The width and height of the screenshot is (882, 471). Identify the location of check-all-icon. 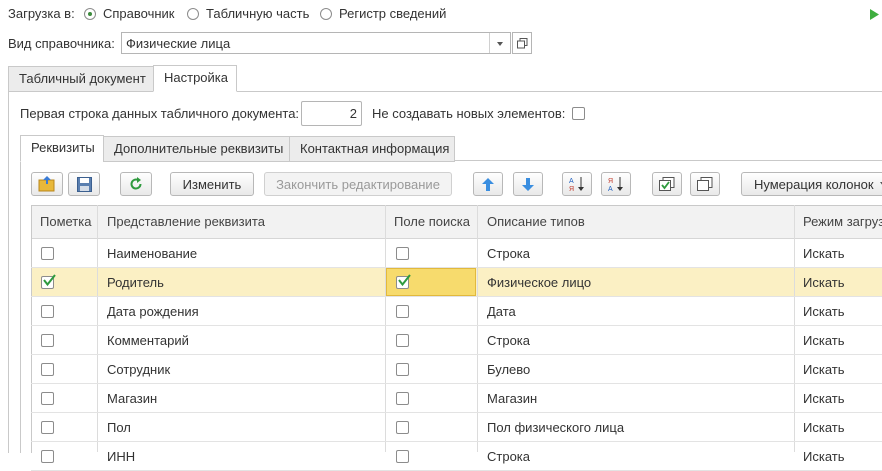
(667, 184).